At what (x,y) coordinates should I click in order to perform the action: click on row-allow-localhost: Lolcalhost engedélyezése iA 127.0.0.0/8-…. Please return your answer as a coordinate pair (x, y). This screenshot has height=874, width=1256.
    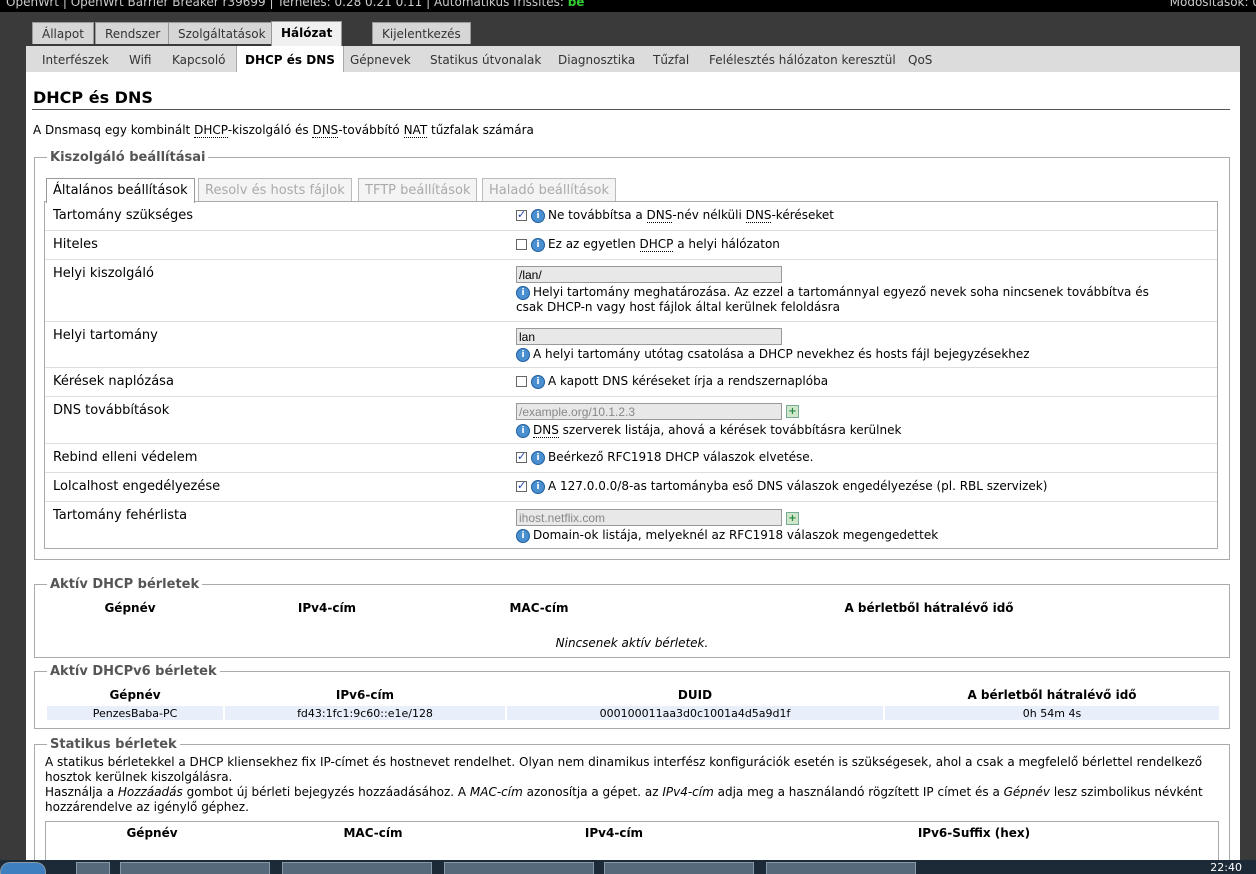
    Looking at the image, I should click on (631, 487).